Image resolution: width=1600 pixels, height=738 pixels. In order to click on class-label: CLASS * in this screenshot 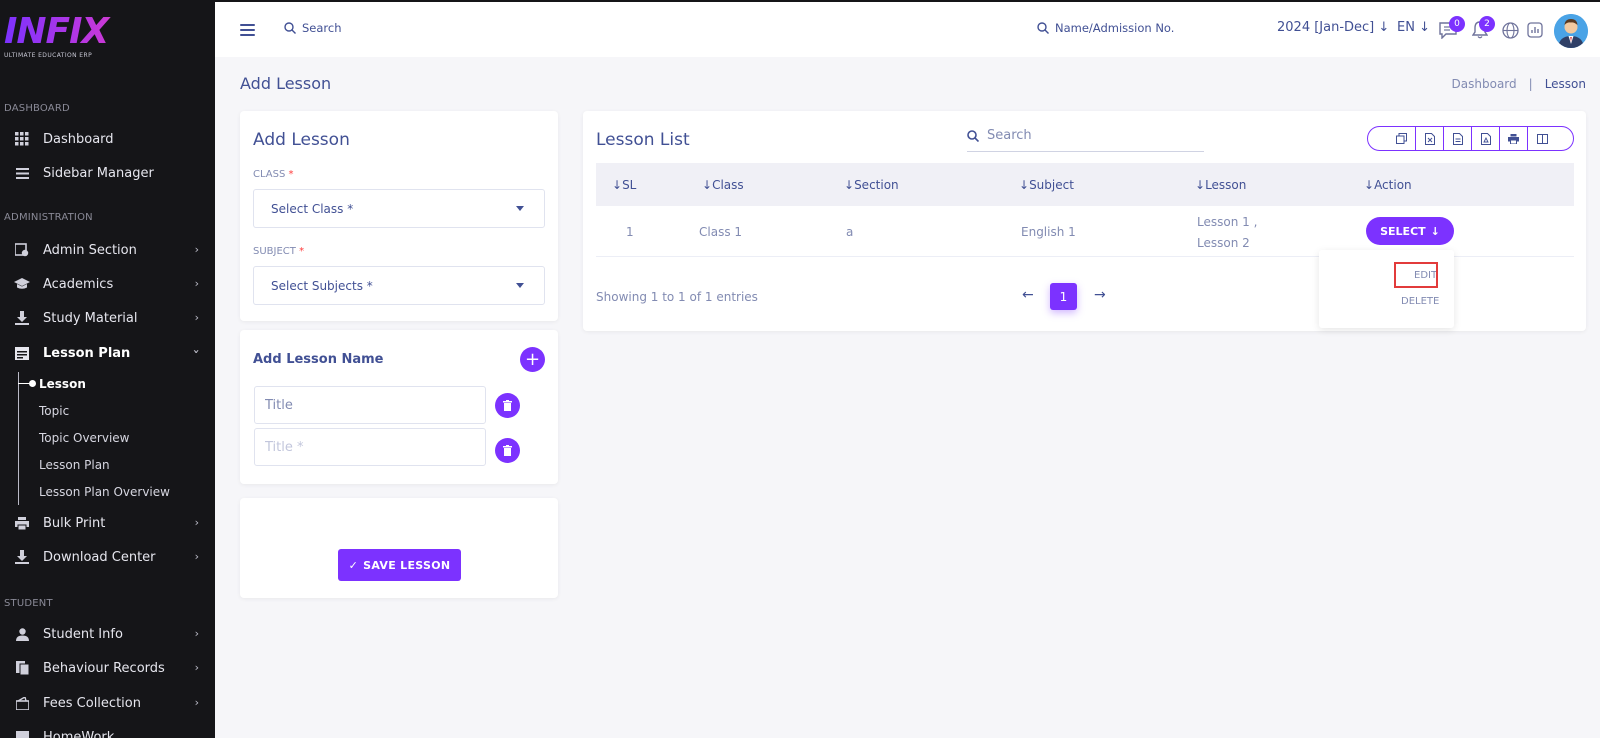, I will do `click(273, 174)`.